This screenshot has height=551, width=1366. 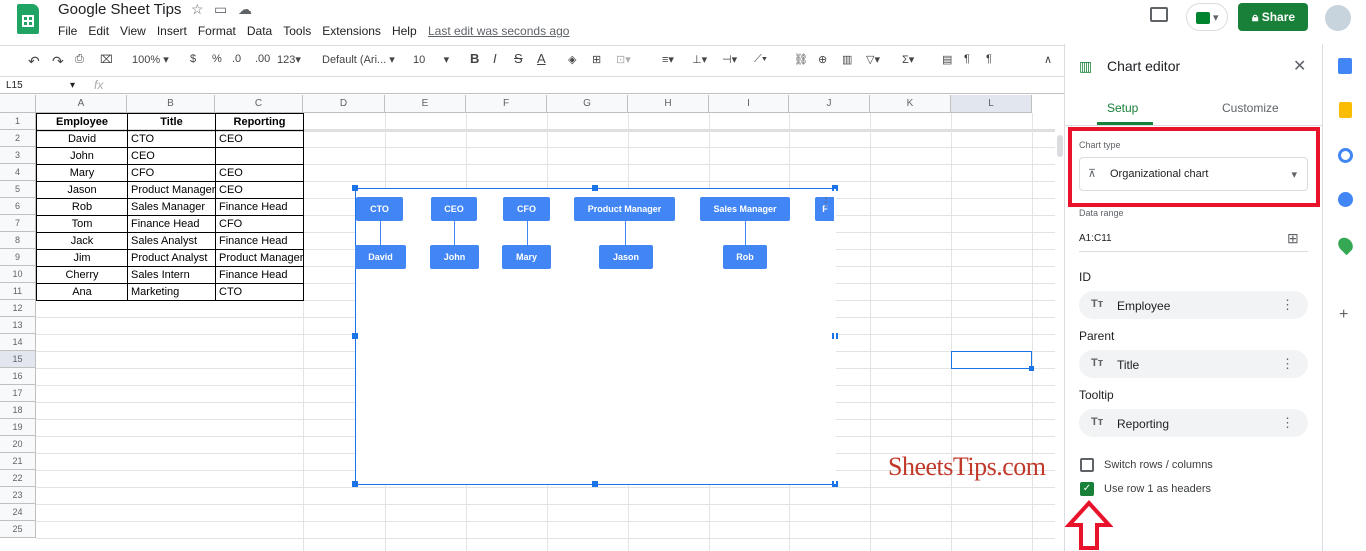 I want to click on redo-icon: ↷, so click(x=58, y=61).